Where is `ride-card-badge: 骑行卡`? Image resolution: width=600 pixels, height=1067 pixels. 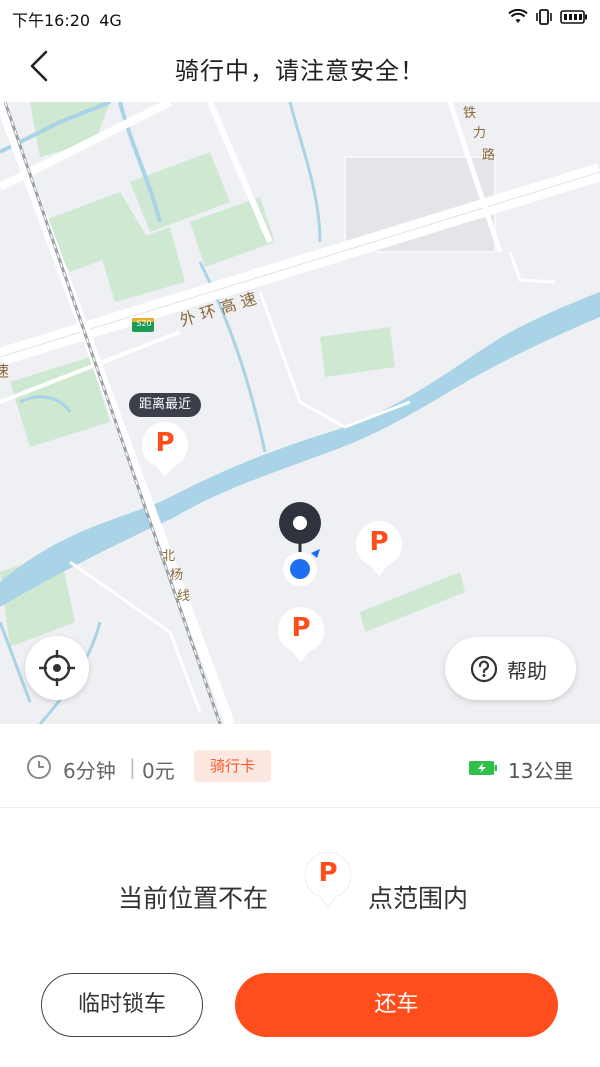
ride-card-badge: 骑行卡 is located at coordinates (233, 766).